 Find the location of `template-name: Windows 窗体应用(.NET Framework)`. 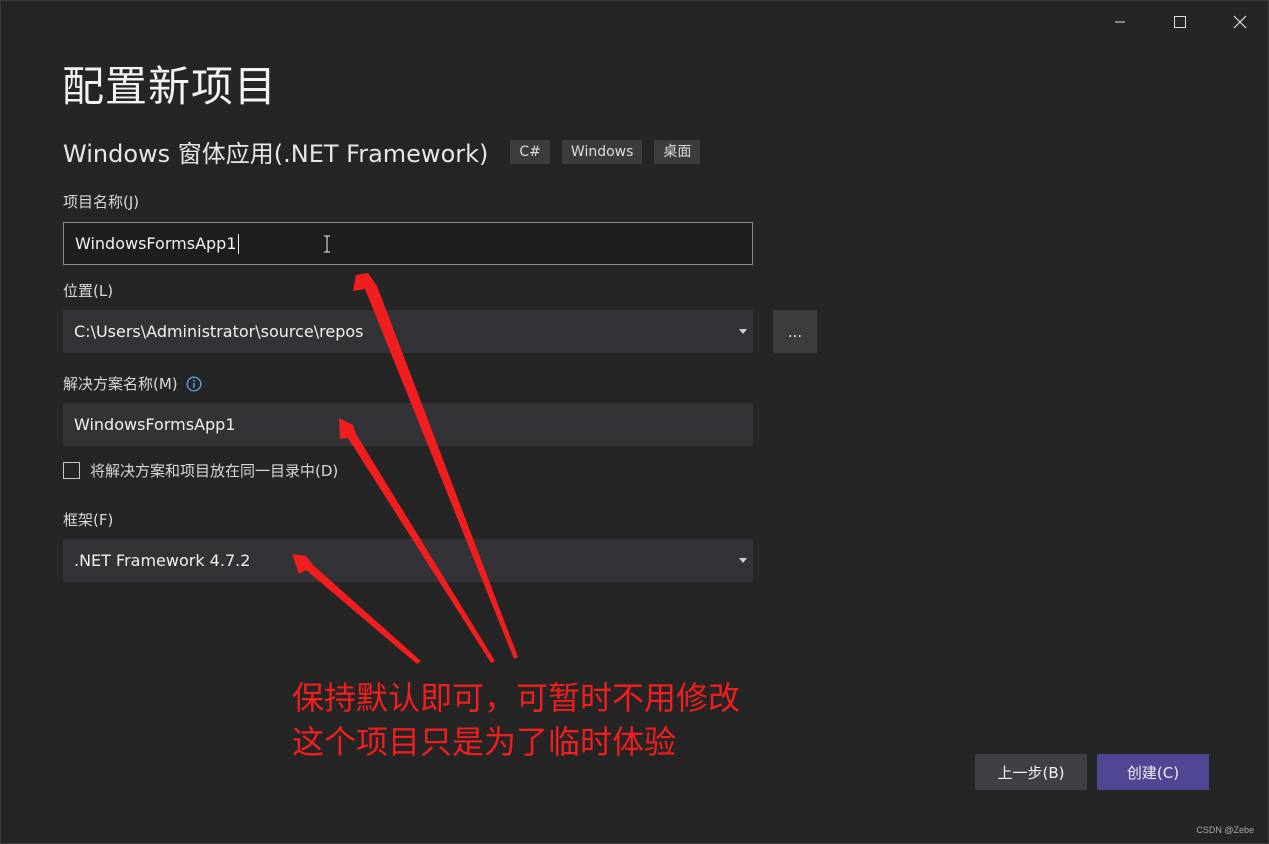

template-name: Windows 窗体应用(.NET Framework) is located at coordinates (276, 154).